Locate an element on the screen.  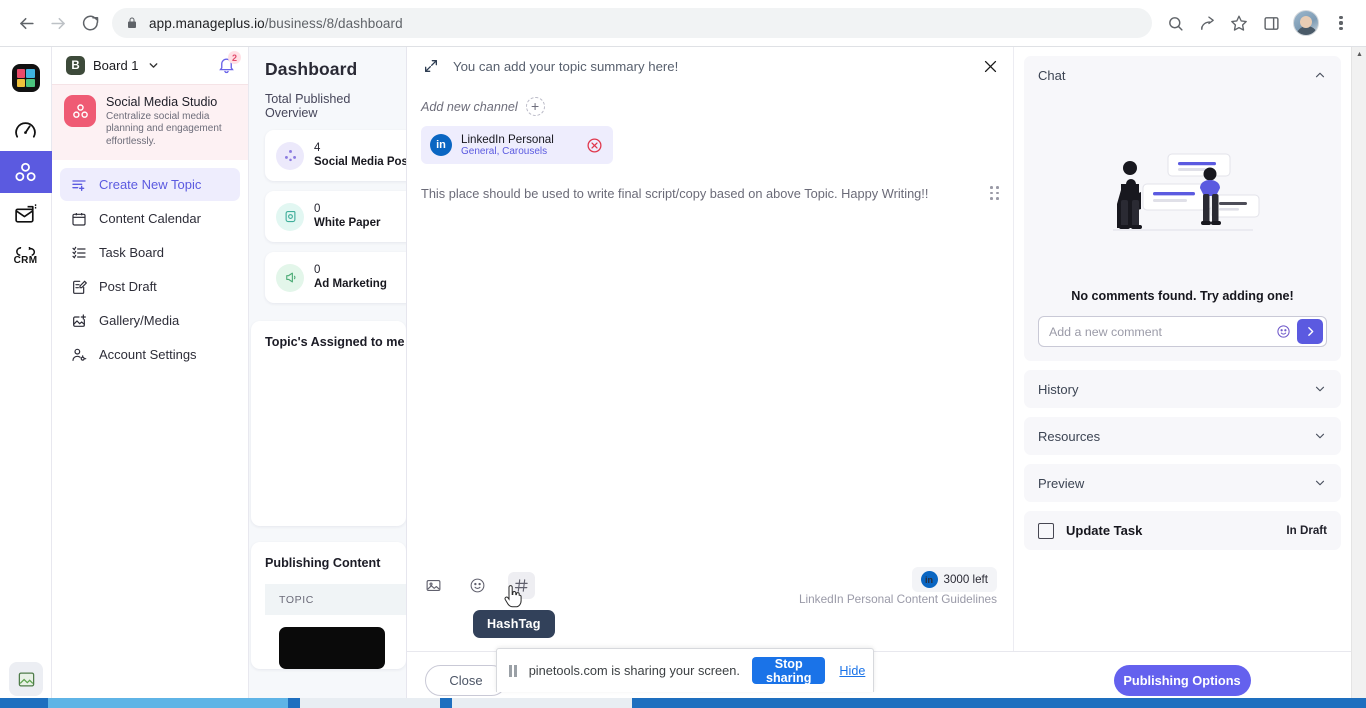
sidebar-item-gallery-media: Gallery/Media is located at coordinates (150, 320).